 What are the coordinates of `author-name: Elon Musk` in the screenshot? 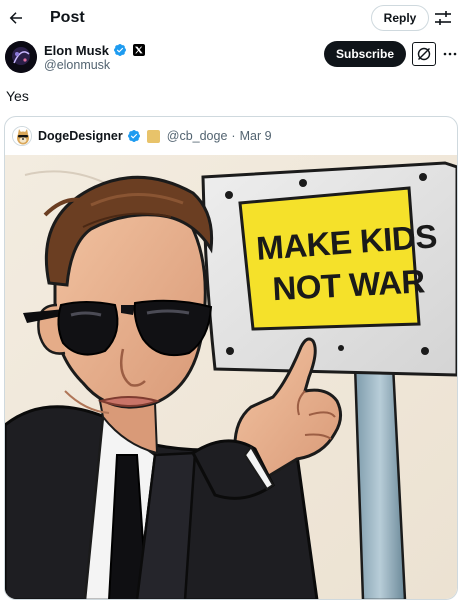 It's located at (76, 50).